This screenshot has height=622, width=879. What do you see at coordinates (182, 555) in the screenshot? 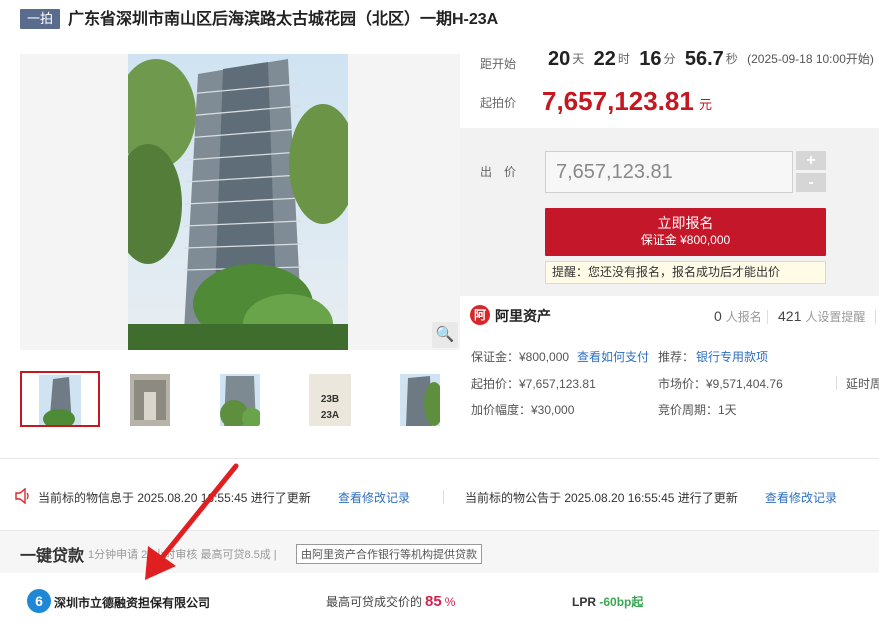
I see `loan-subtitle: 1分钟申请 24小时审核 最高可贷8.5成 |` at bounding box center [182, 555].